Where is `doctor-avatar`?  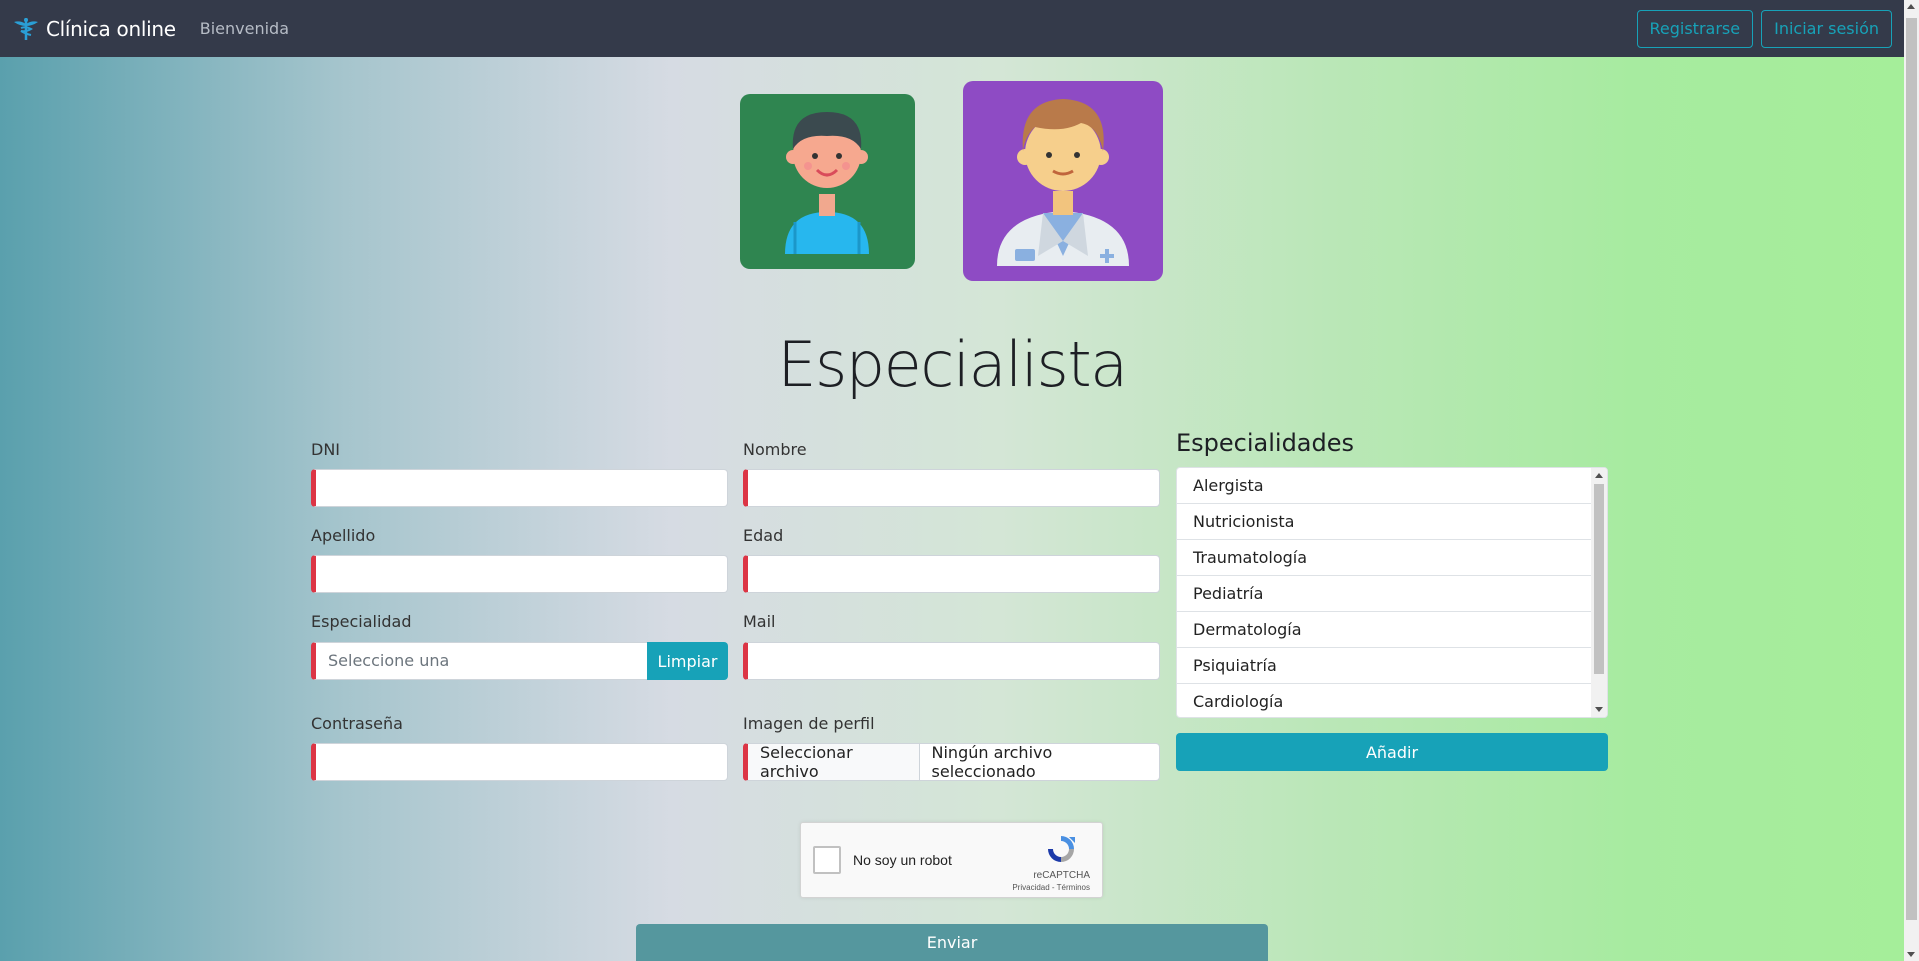 doctor-avatar is located at coordinates (1063, 181).